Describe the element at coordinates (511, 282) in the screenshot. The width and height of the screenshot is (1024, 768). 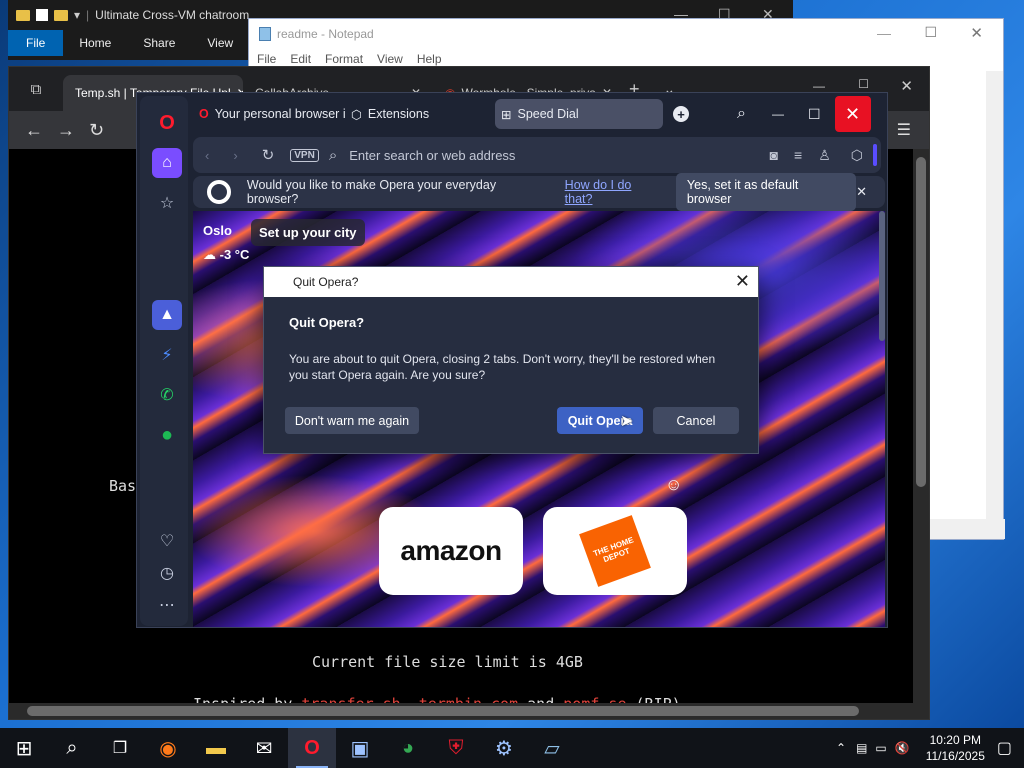
I see `dialog-titlebar: Quit Opera? ✕` at that location.